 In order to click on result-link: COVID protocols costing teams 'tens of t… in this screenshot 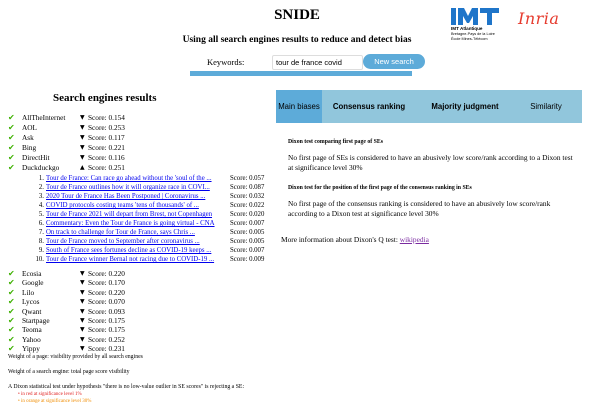, I will do `click(122, 205)`.